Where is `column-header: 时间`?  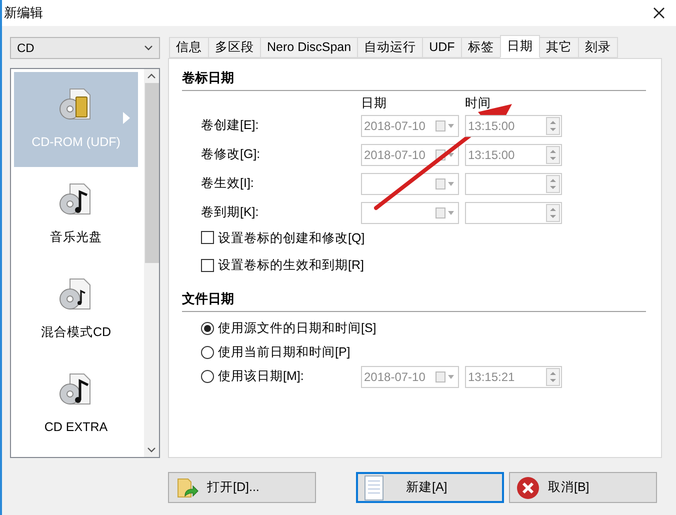 column-header: 时间 is located at coordinates (478, 103).